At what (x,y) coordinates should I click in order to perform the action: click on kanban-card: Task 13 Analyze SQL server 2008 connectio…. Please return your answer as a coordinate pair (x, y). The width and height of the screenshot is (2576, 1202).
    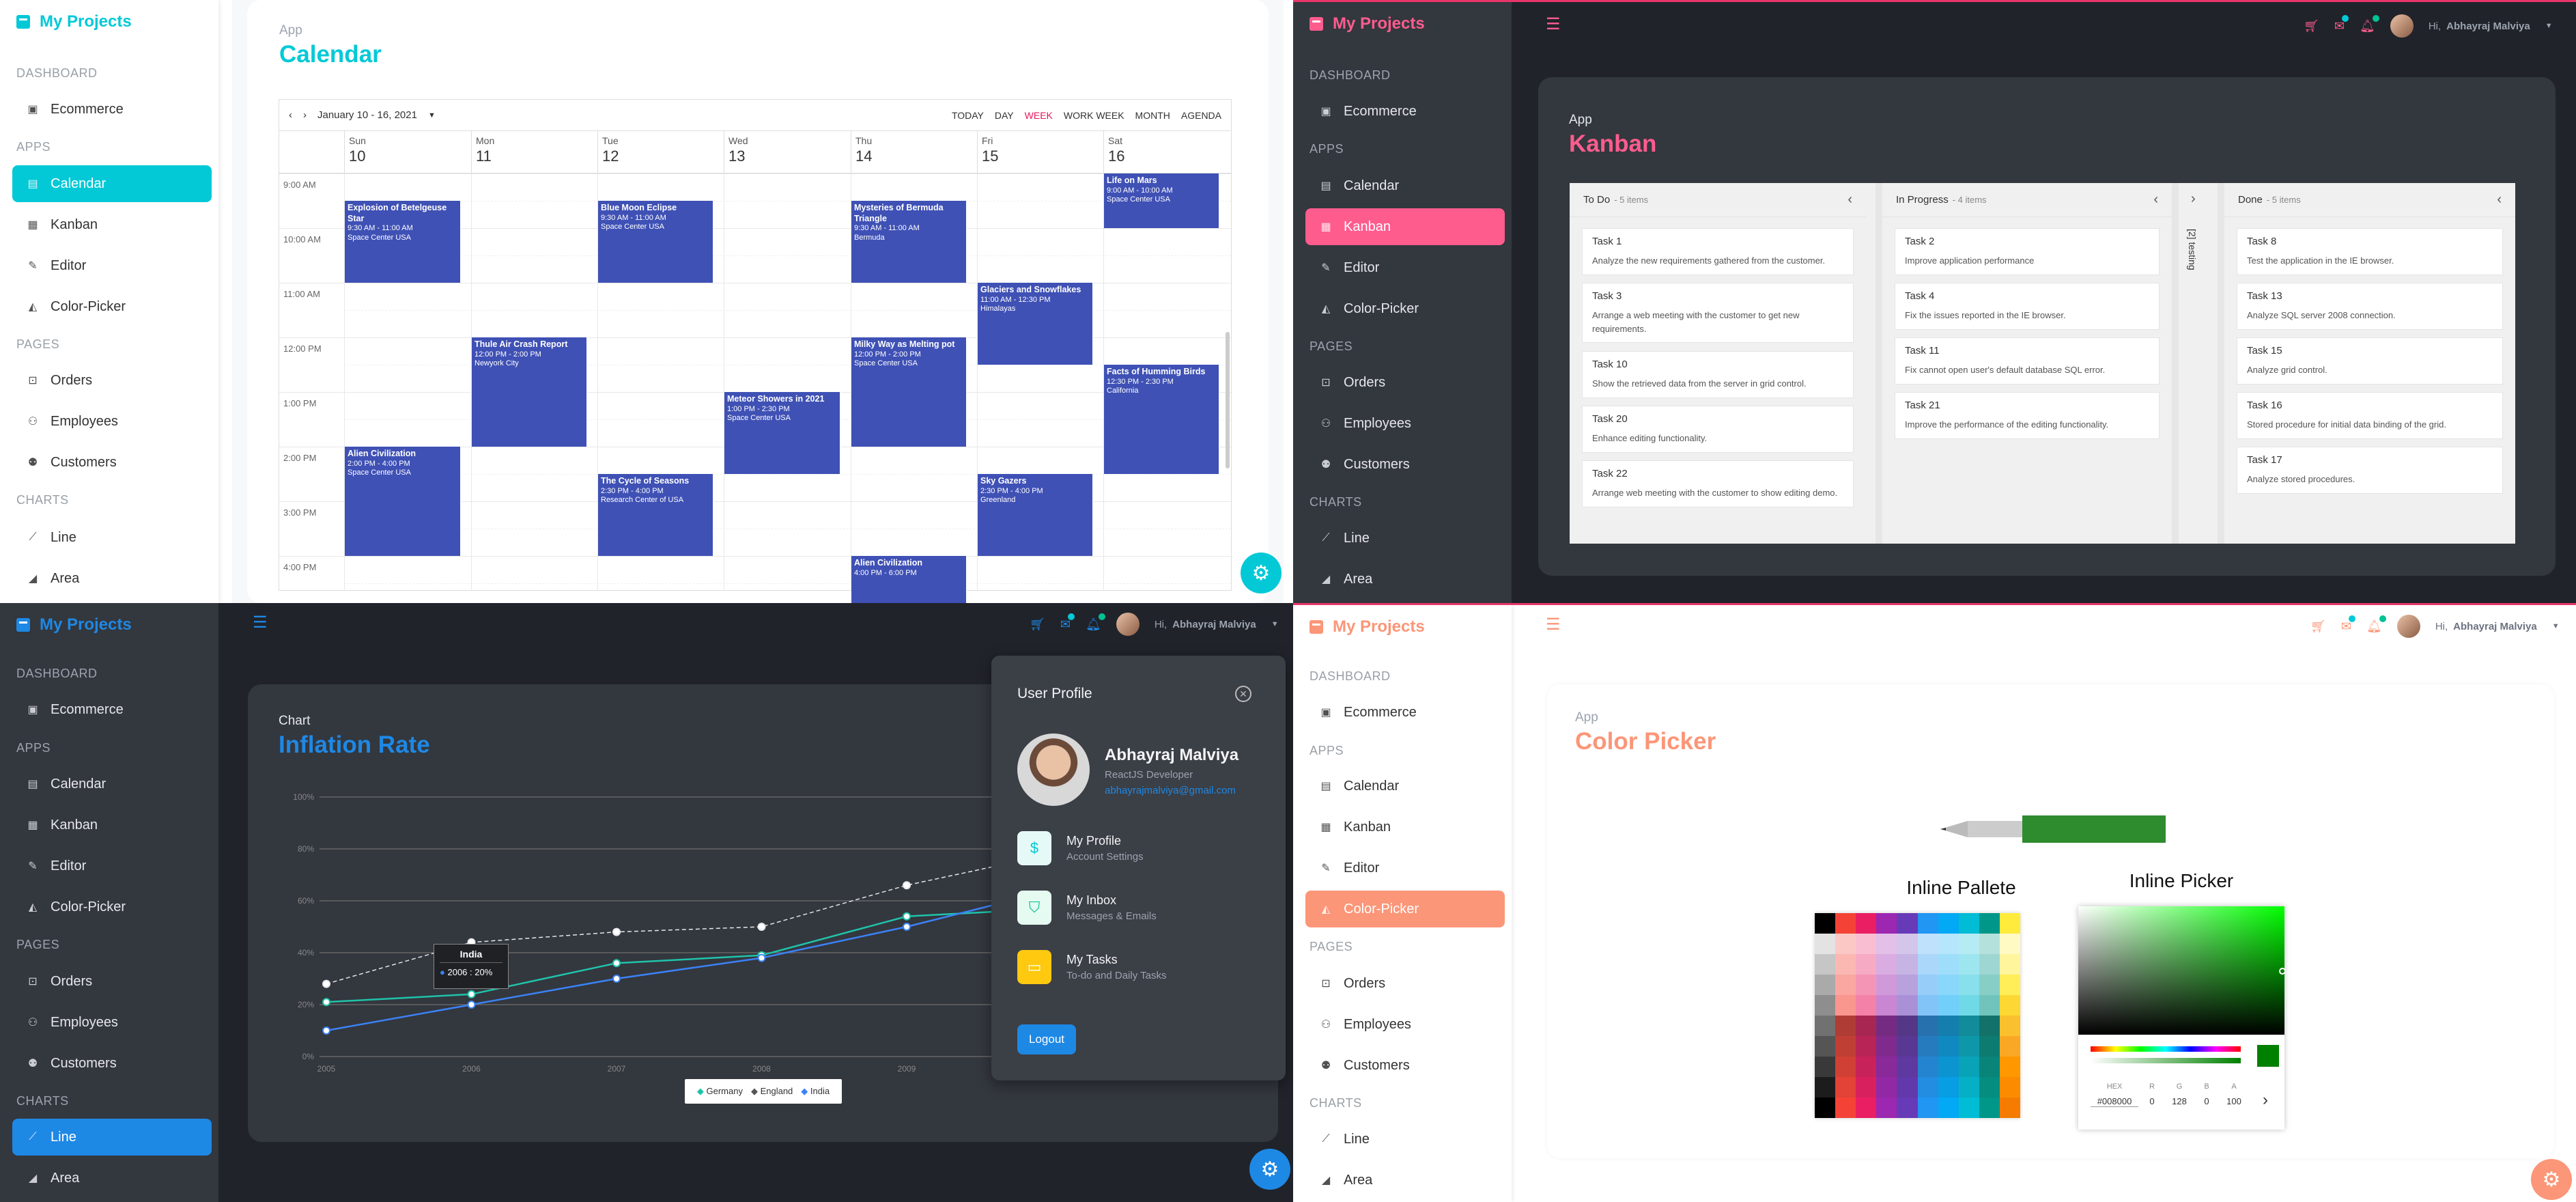
    Looking at the image, I should click on (2370, 306).